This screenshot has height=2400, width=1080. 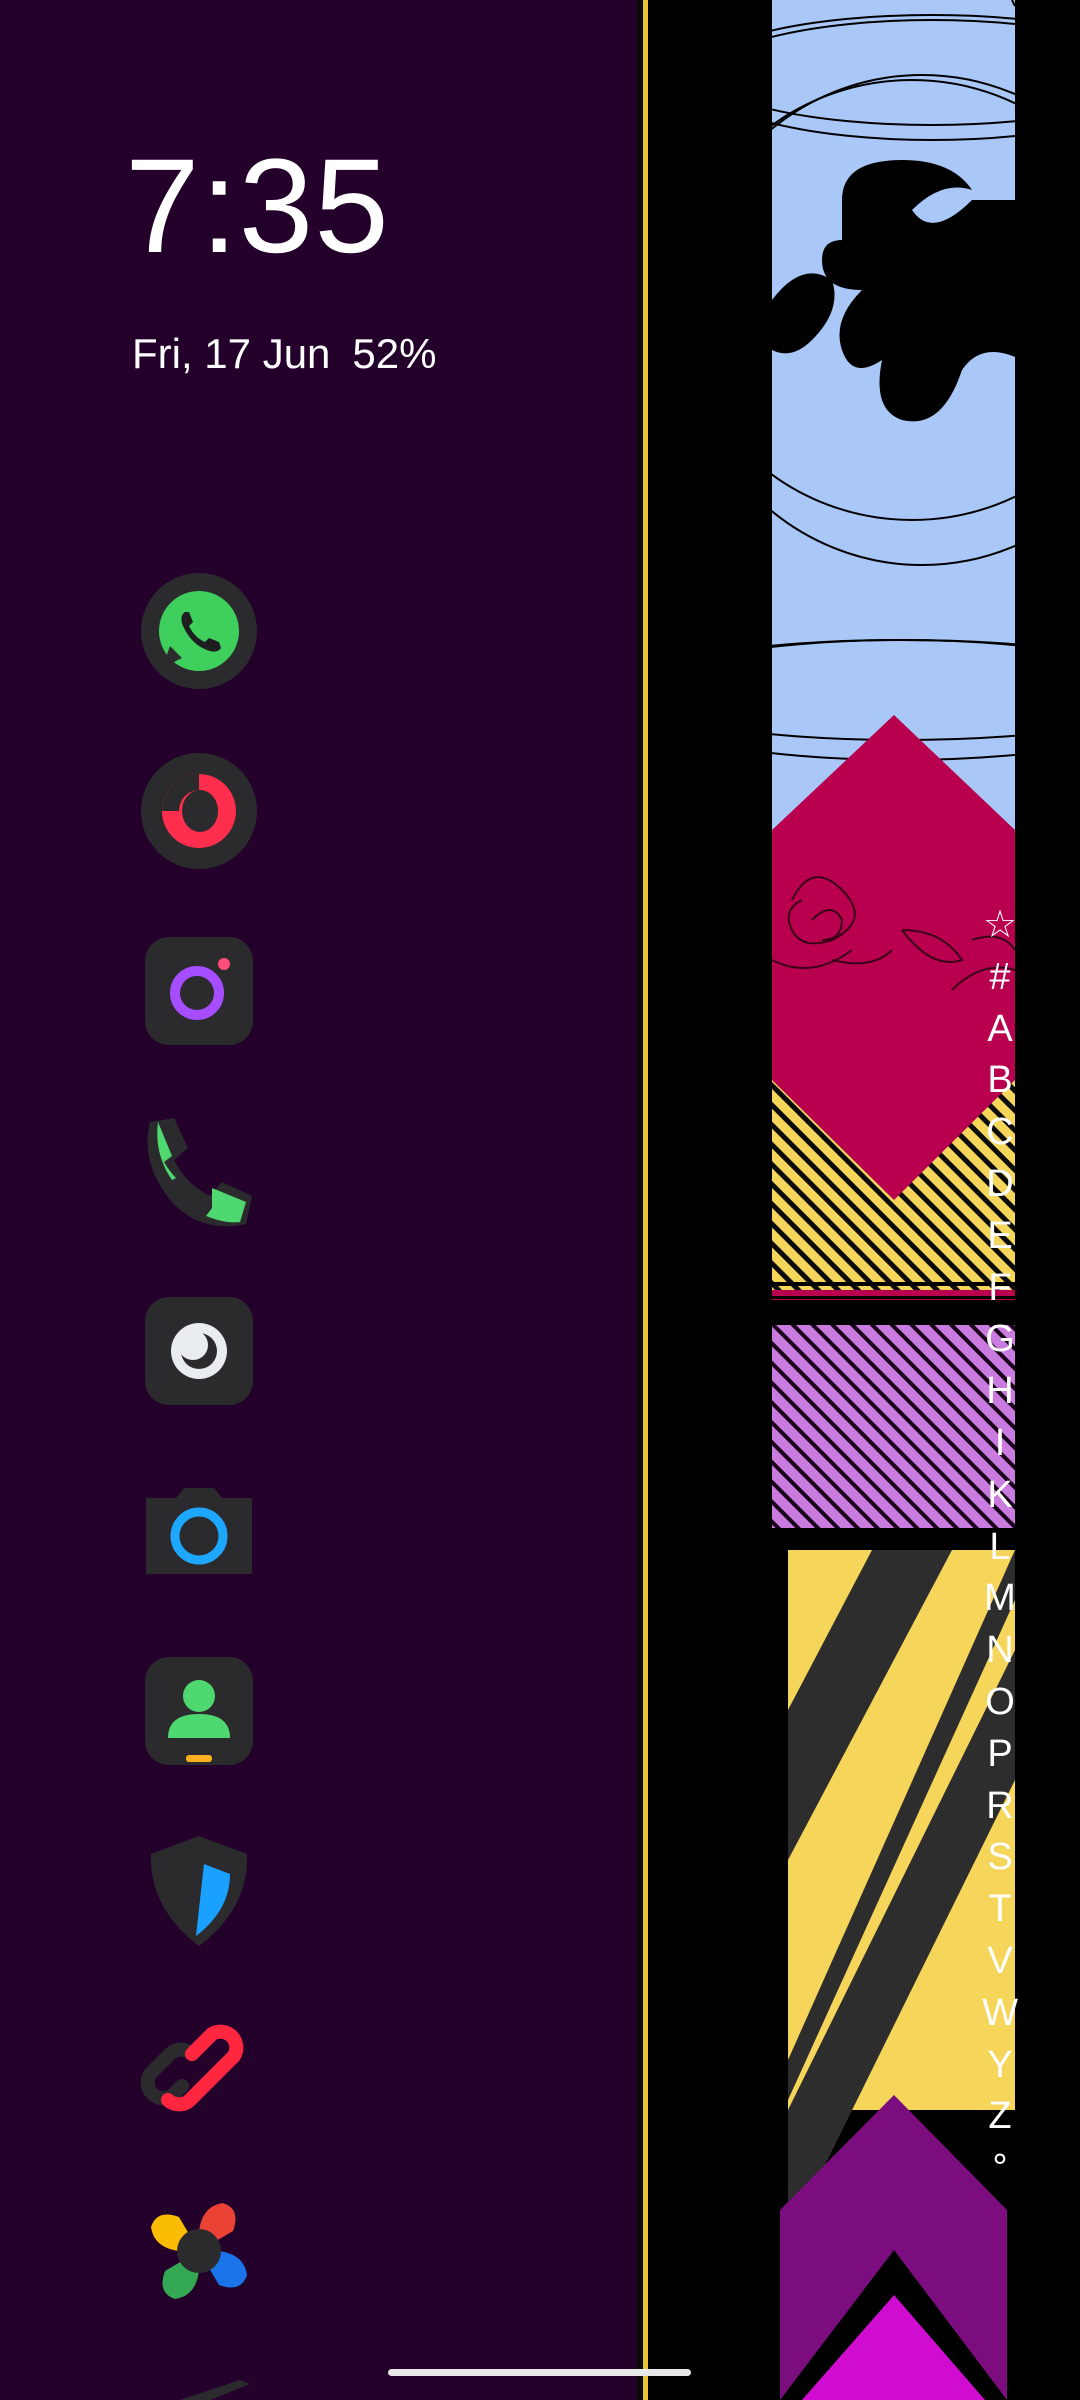 I want to click on alpha-index-letter: B, so click(x=1000, y=1081).